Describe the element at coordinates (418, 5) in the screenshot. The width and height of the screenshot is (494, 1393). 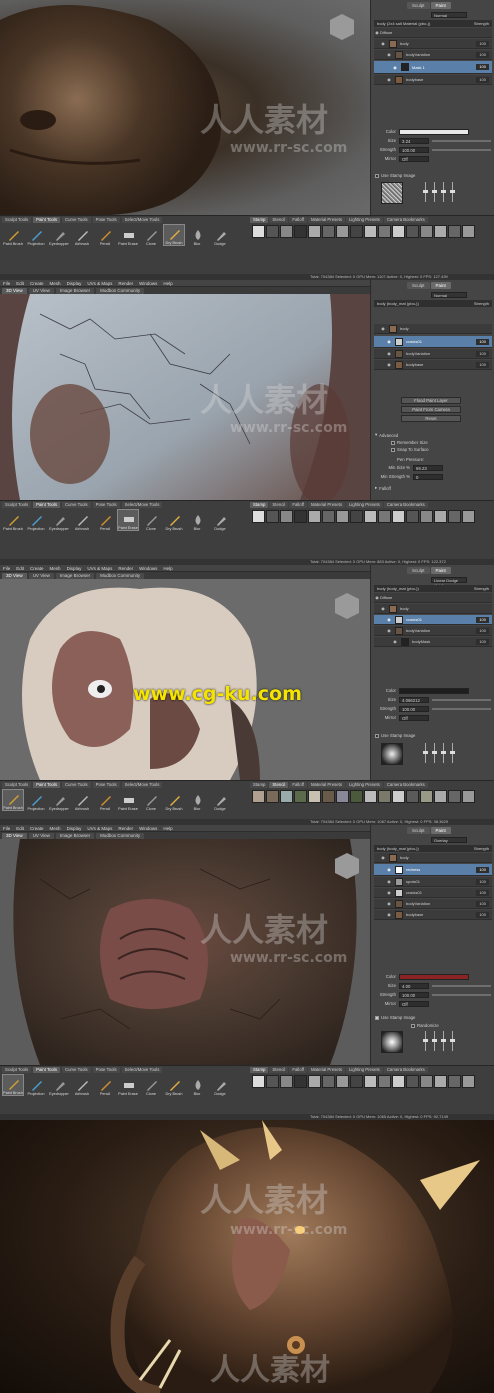
I see `tab-sculpt: Sculpt` at that location.